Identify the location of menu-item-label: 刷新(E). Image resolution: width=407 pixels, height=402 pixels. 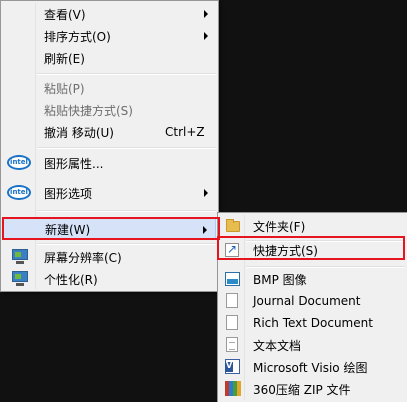
(64, 58).